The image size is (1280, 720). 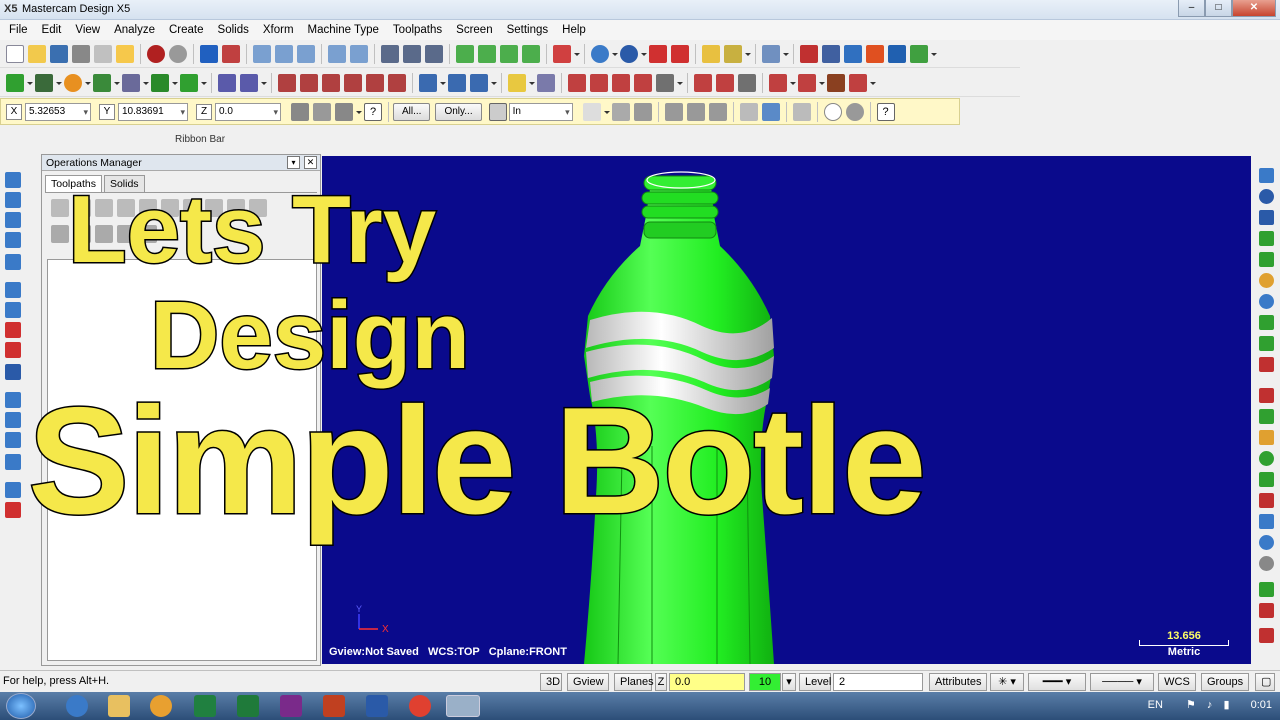 What do you see at coordinates (801, 111) in the screenshot?
I see `ok-selection-icon` at bounding box center [801, 111].